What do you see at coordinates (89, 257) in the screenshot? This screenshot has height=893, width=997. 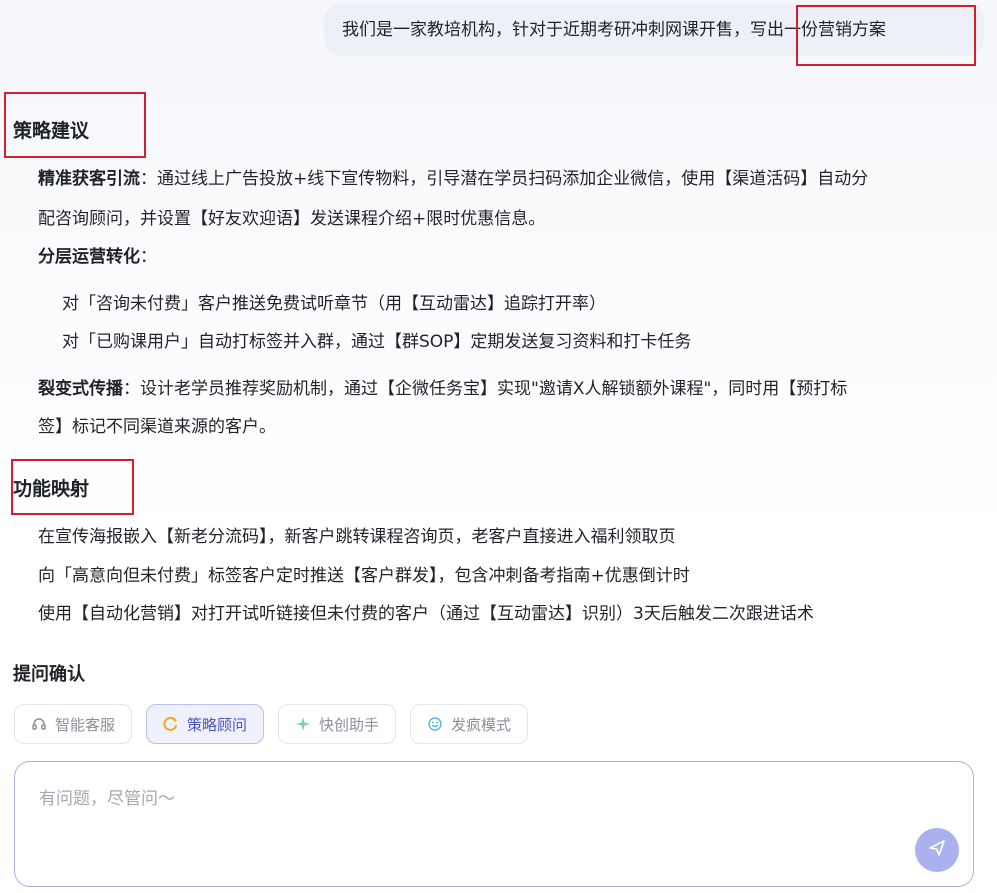 I see `strategy-item-2-title: 分层运营转化` at bounding box center [89, 257].